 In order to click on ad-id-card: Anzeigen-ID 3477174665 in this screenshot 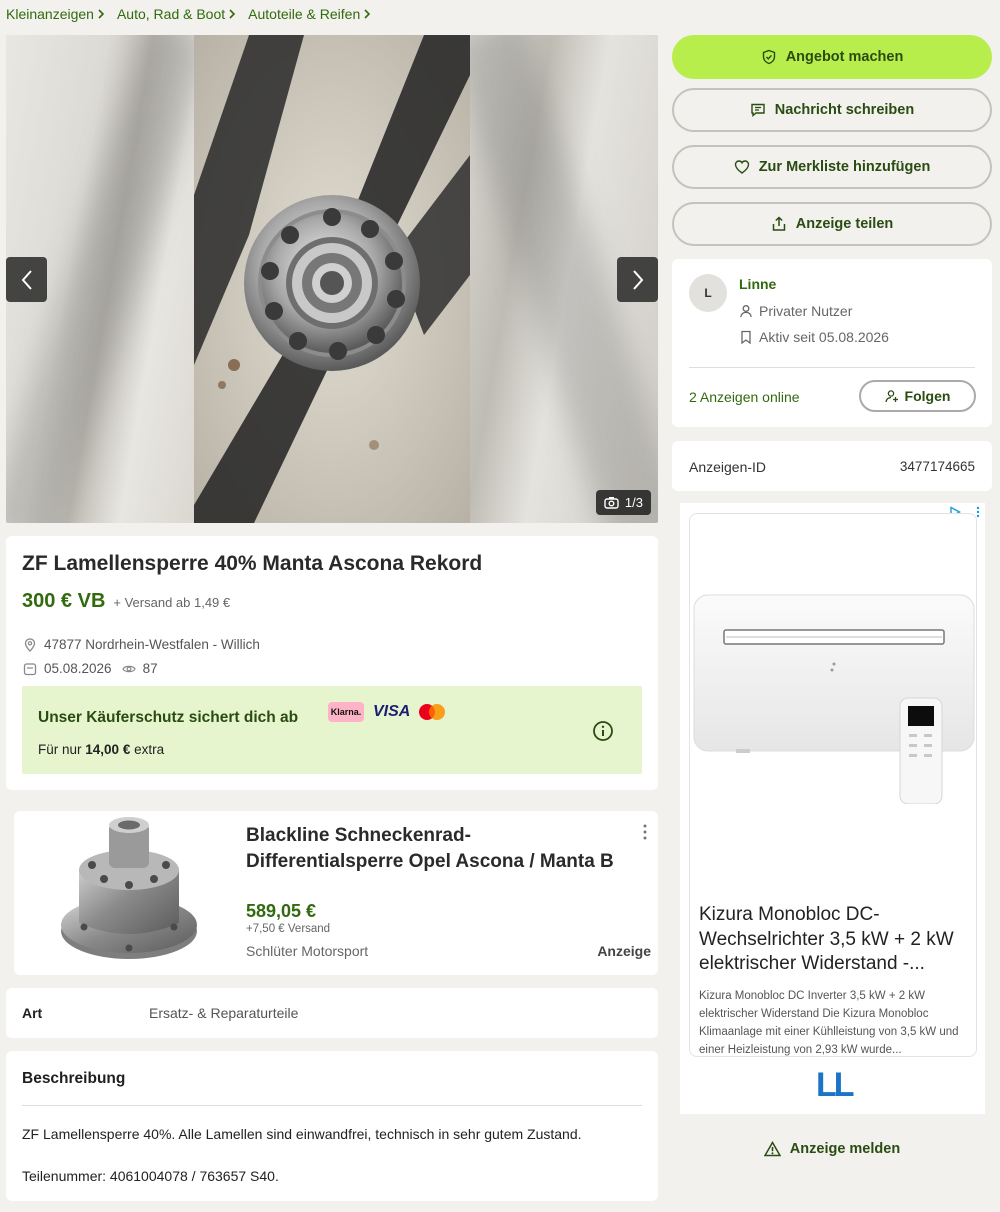, I will do `click(832, 466)`.